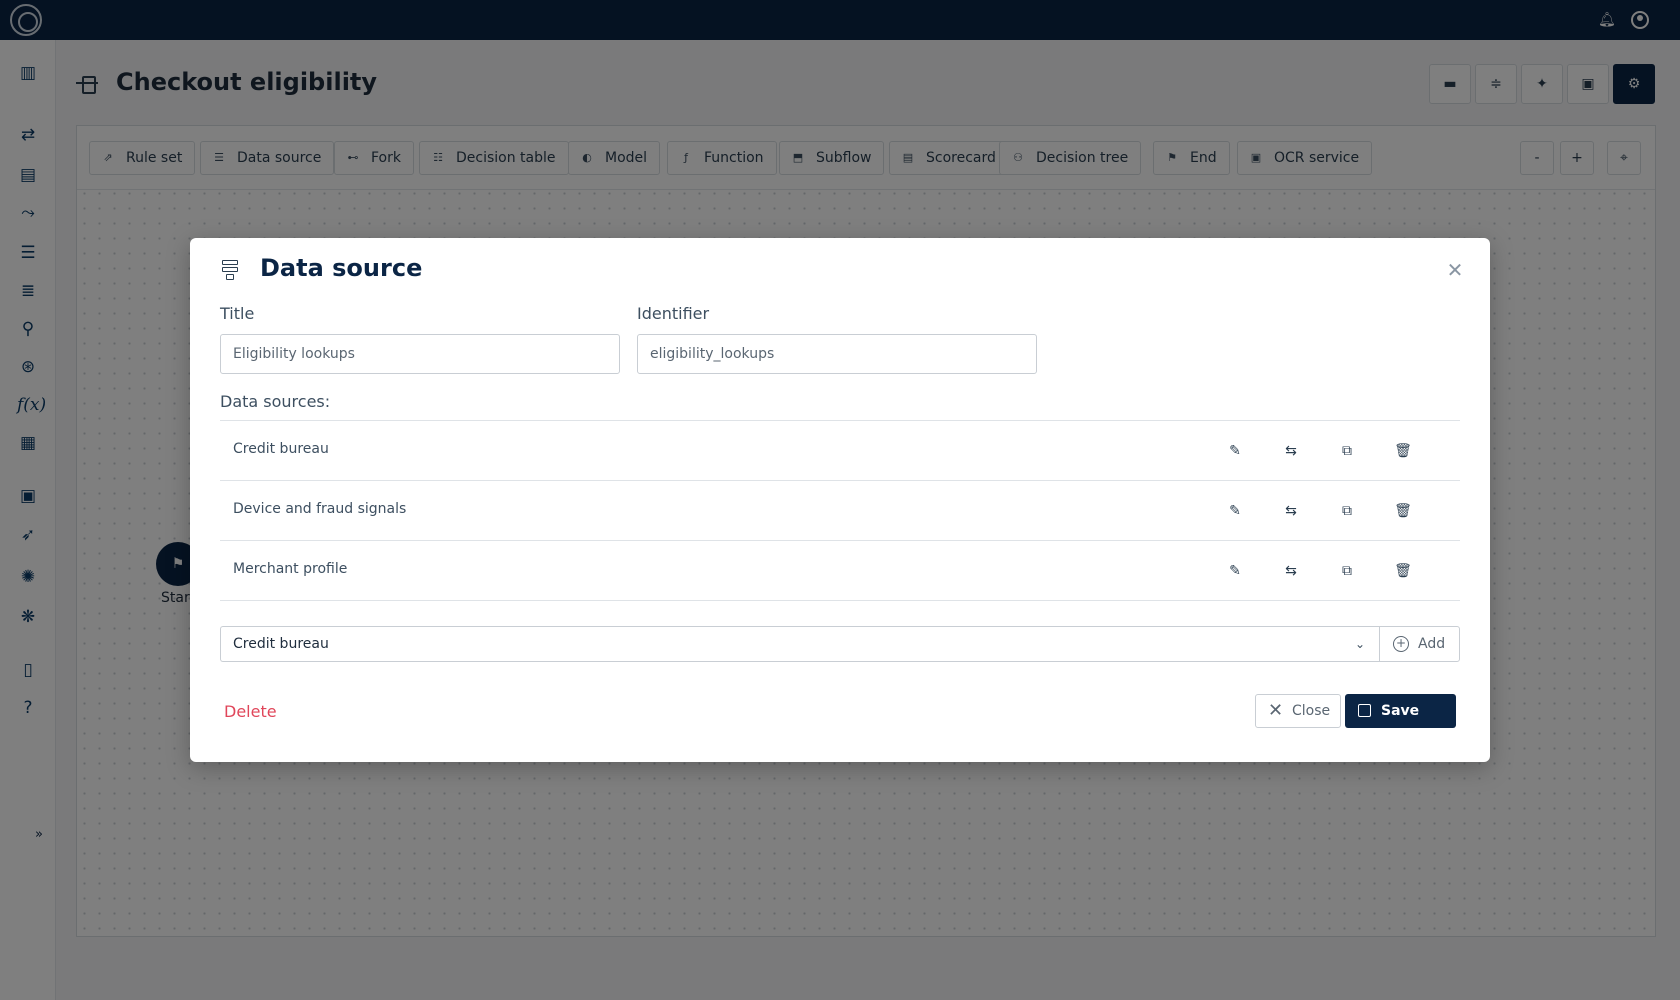 The width and height of the screenshot is (1680, 1000). What do you see at coordinates (1400, 728) in the screenshot?
I see `save-button-label: Save step` at bounding box center [1400, 728].